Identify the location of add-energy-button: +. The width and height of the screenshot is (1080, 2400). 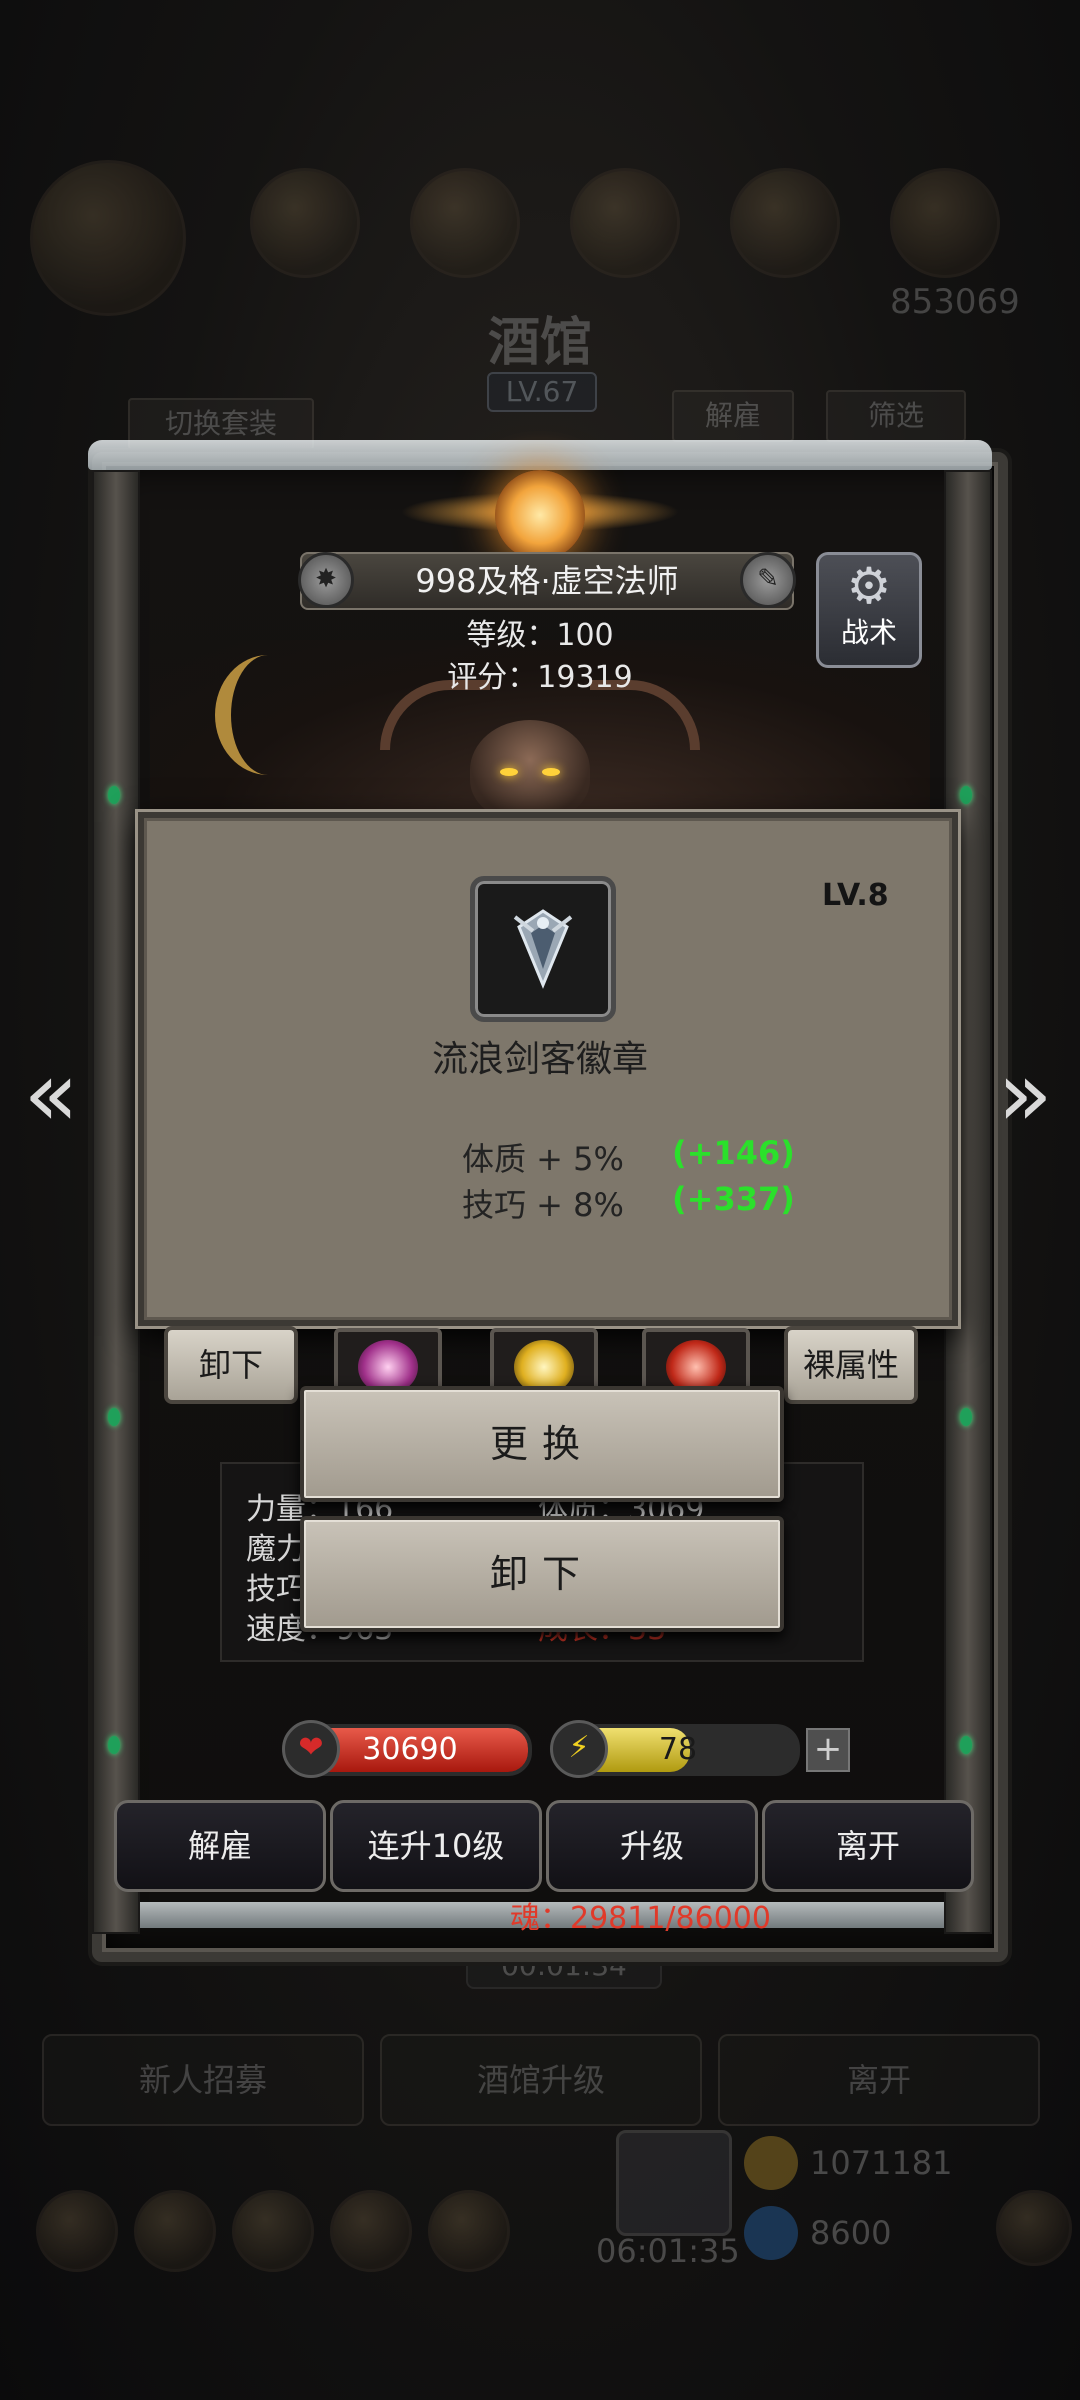
(828, 1750).